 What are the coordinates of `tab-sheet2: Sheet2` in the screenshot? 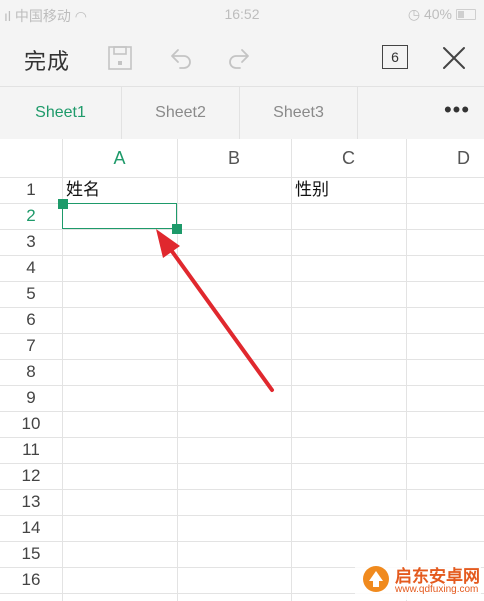 It's located at (181, 113).